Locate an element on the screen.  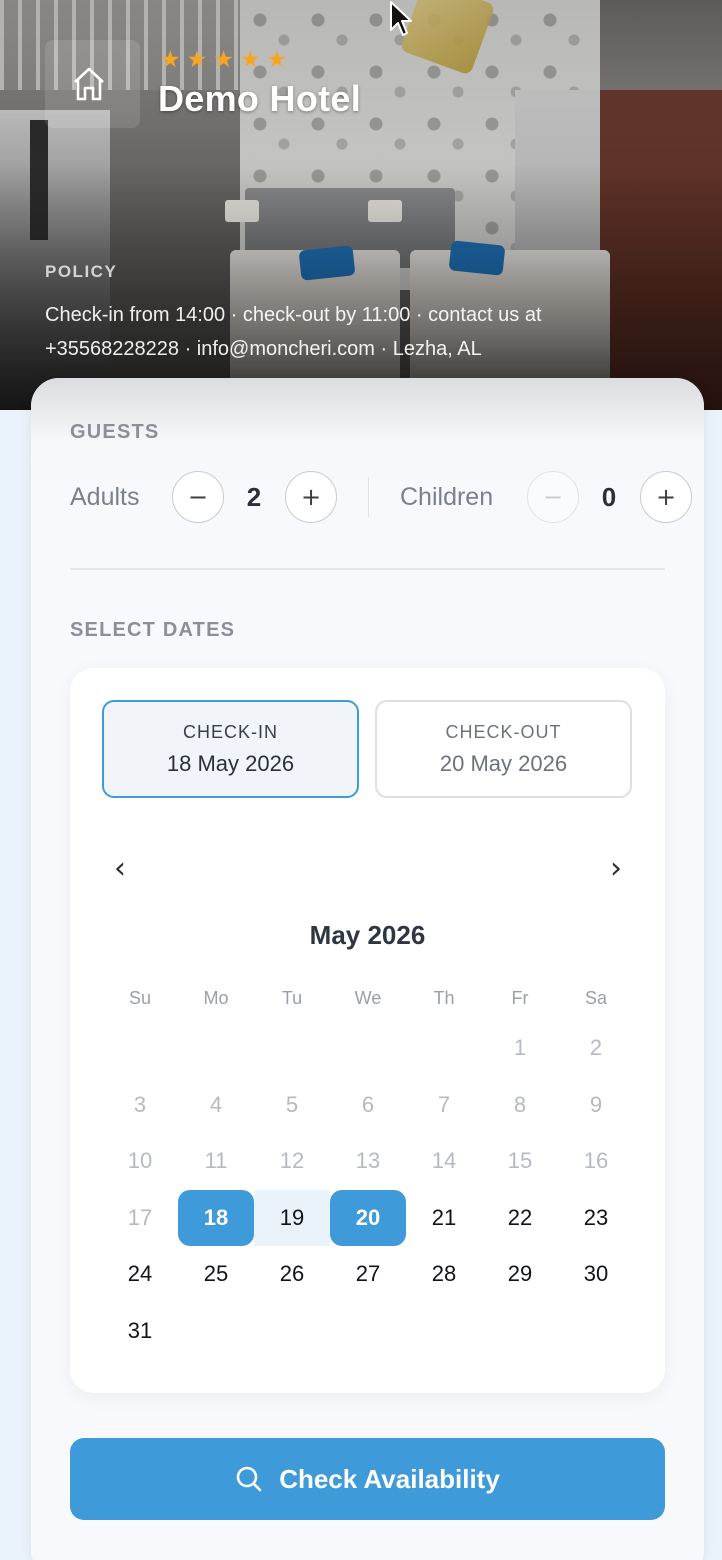
check-out-label: CHECK-OUT is located at coordinates (503, 731).